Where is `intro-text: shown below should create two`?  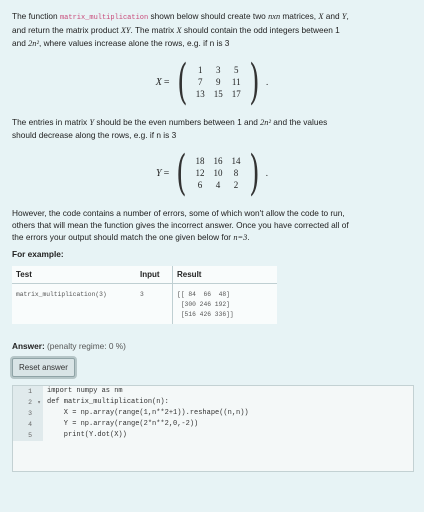 intro-text: shown below should create two is located at coordinates (208, 16).